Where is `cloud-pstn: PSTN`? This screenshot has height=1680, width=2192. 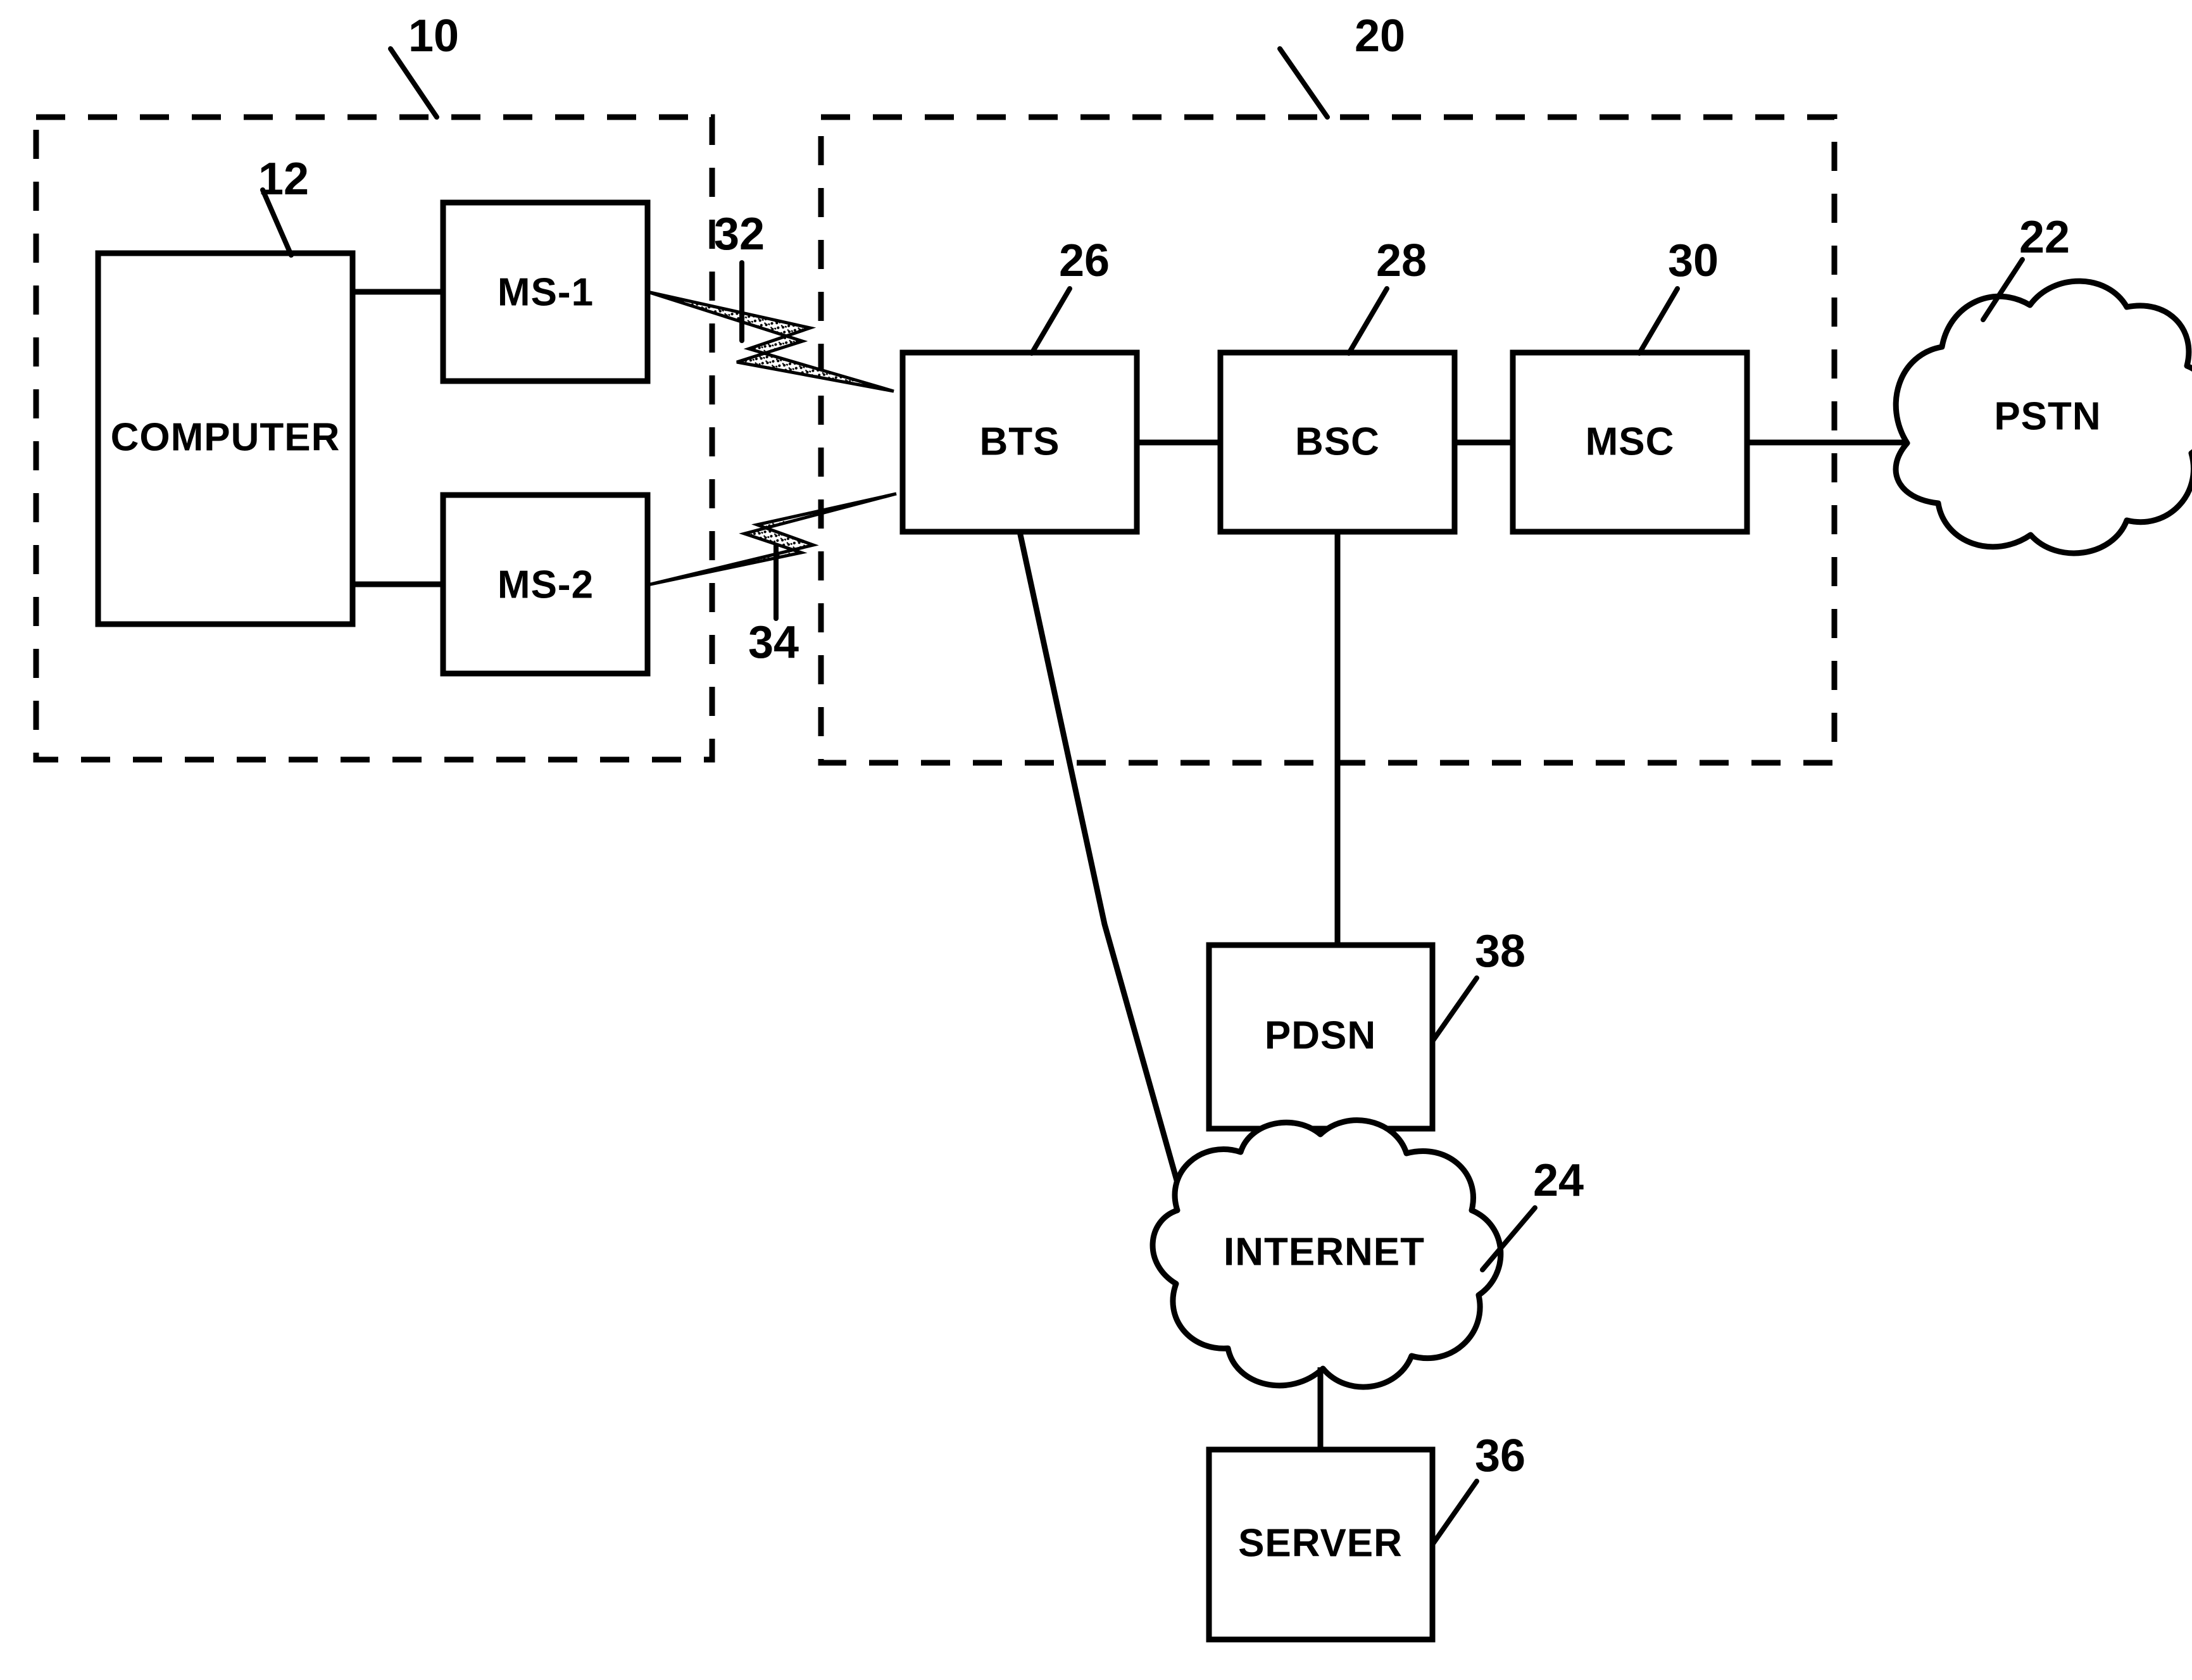
cloud-pstn: PSTN is located at coordinates (2042, 417).